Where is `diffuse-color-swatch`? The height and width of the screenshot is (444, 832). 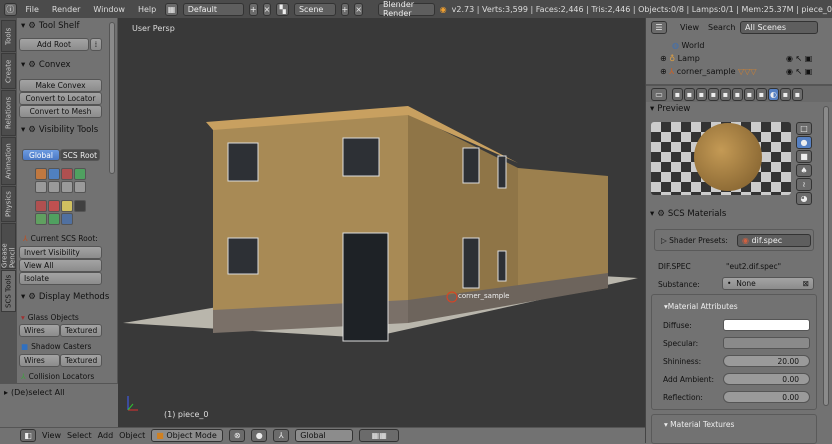
diffuse-color-swatch is located at coordinates (766, 325).